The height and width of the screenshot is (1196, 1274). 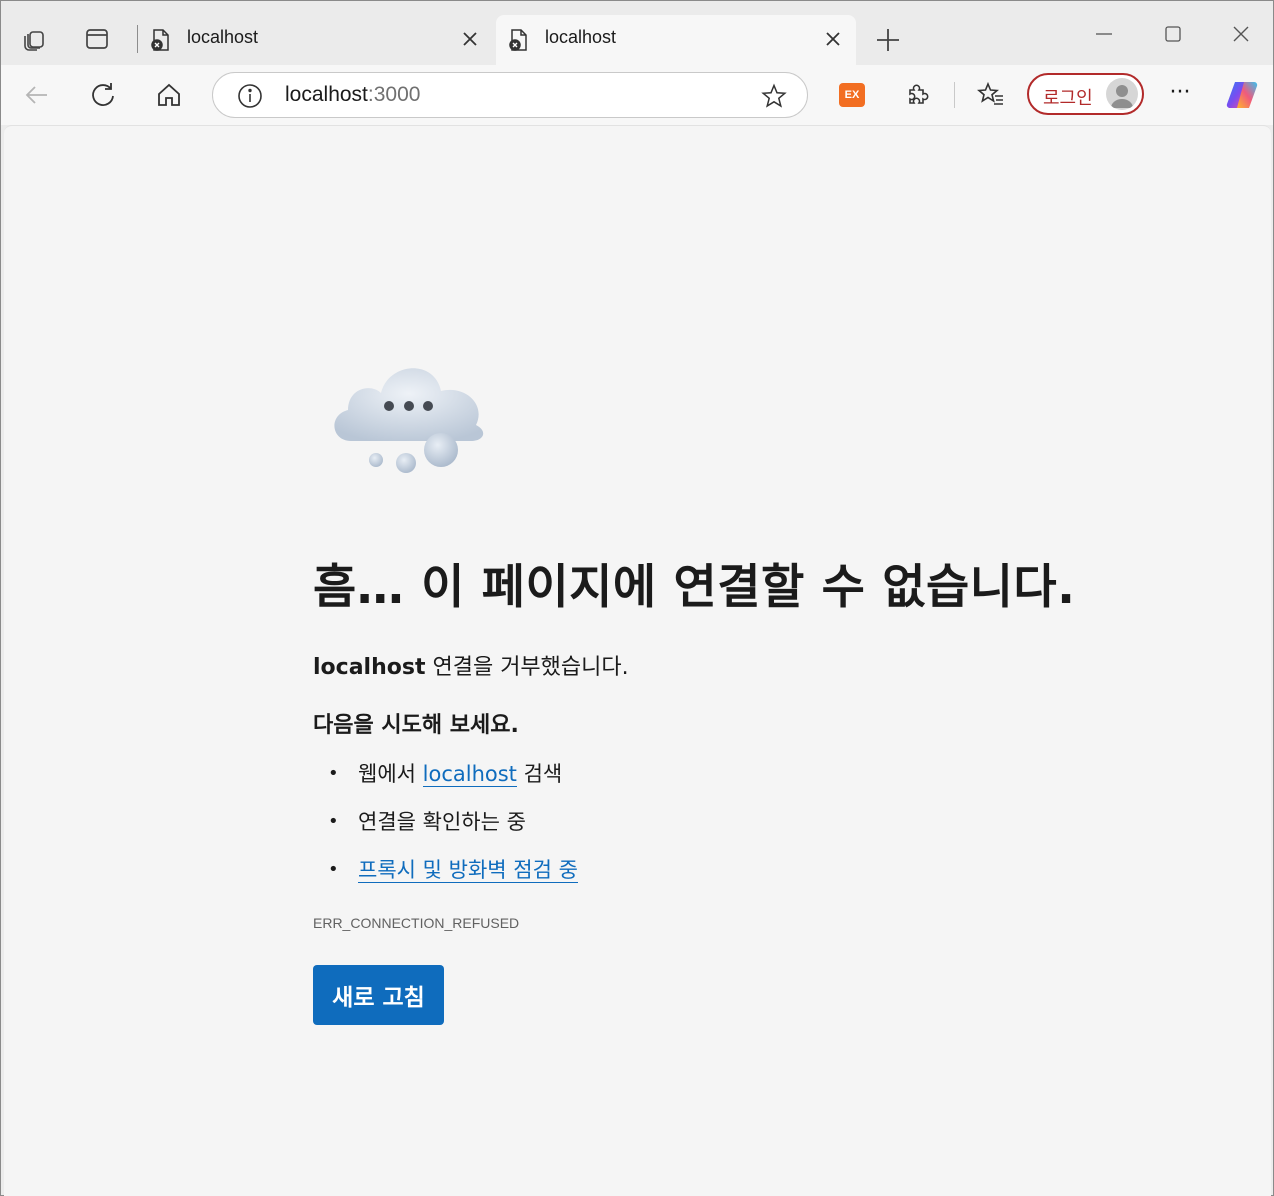 I want to click on copilot-icon, so click(x=1242, y=95).